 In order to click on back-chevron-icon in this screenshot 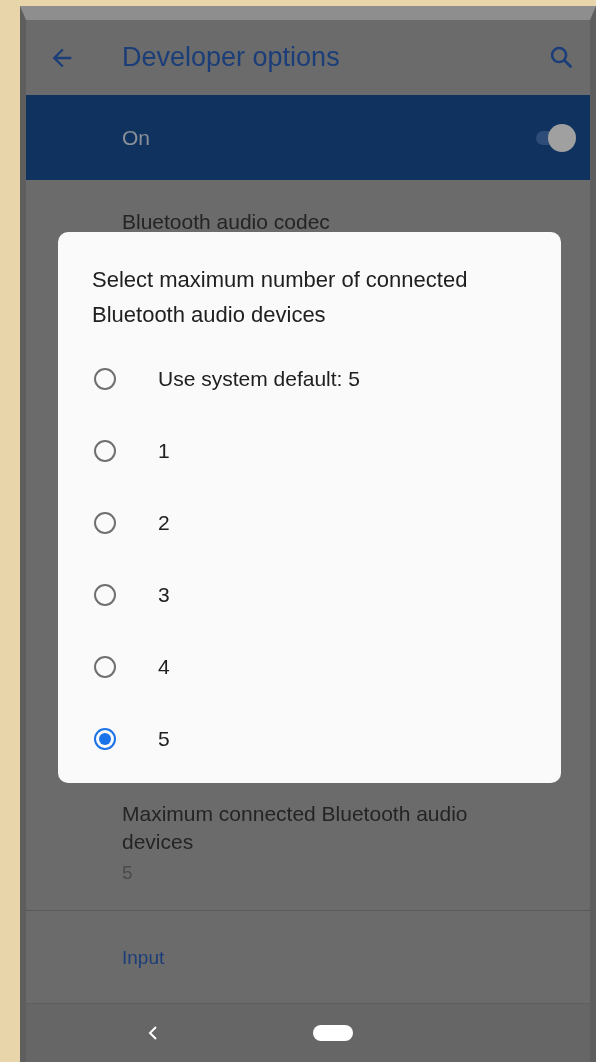, I will do `click(153, 1033)`.